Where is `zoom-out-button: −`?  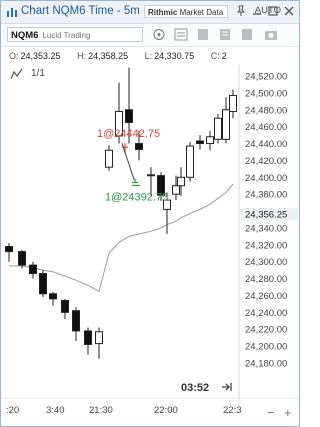 zoom-out-button: − is located at coordinates (271, 412).